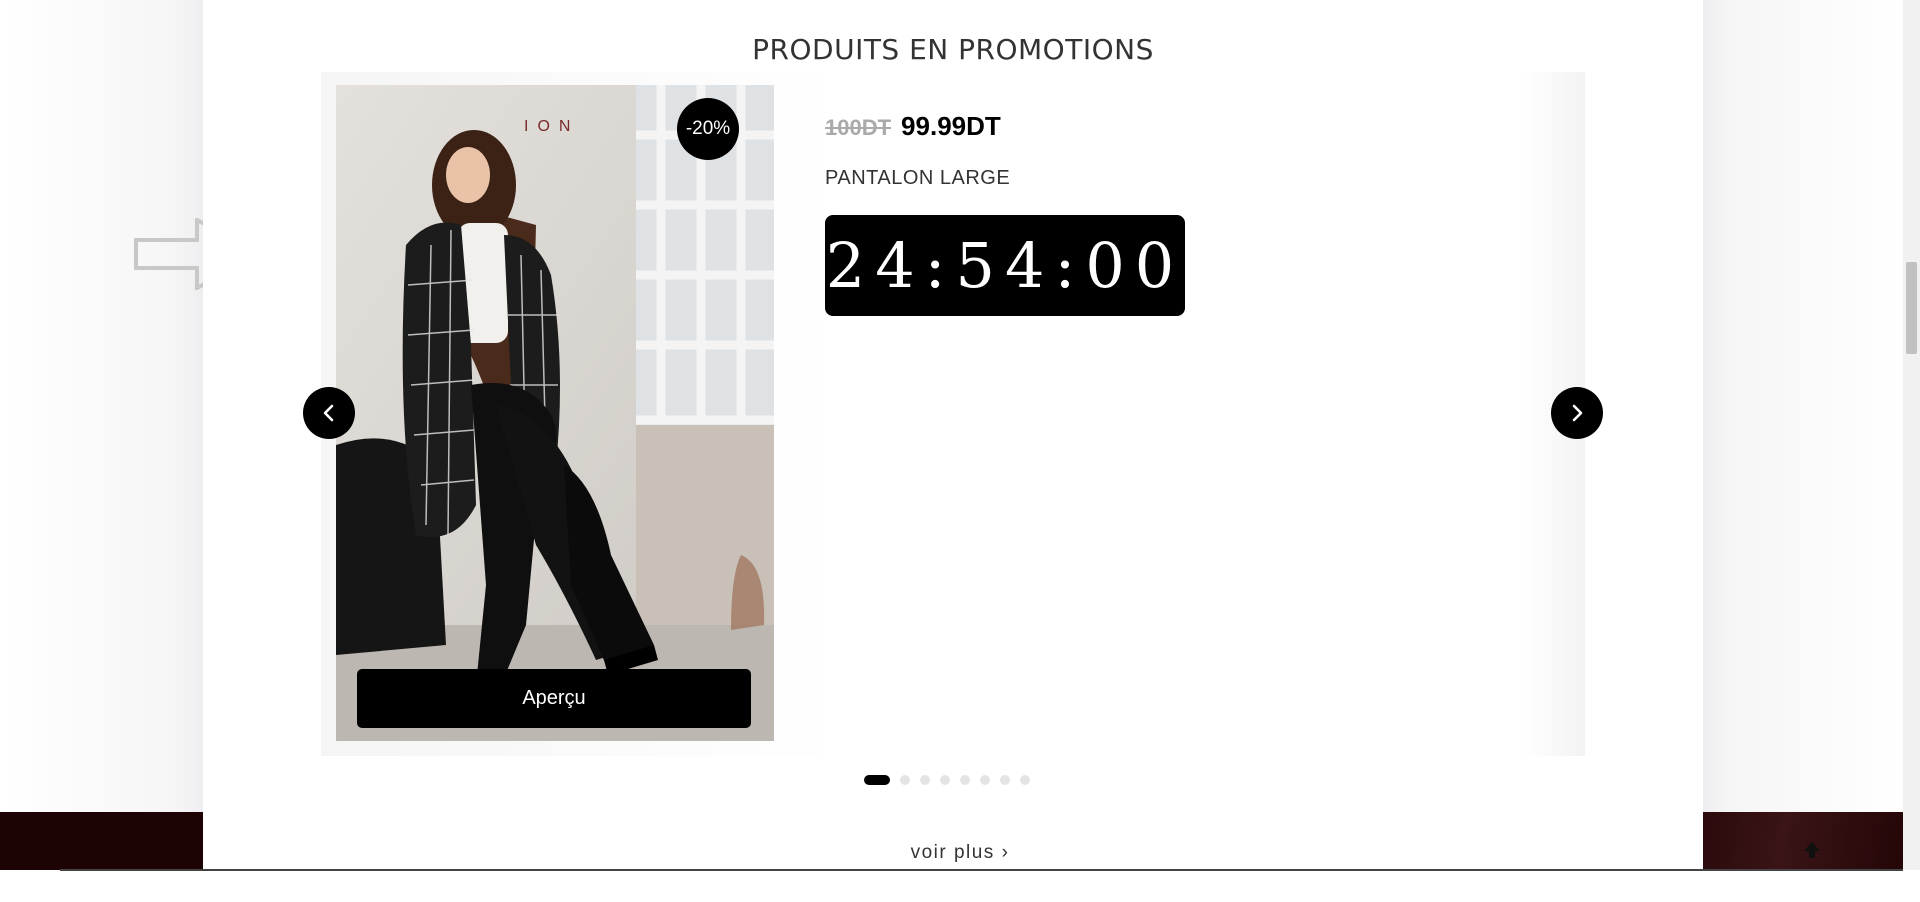 The height and width of the screenshot is (902, 1920). I want to click on voir-plus-link: voir plus ›, so click(960, 853).